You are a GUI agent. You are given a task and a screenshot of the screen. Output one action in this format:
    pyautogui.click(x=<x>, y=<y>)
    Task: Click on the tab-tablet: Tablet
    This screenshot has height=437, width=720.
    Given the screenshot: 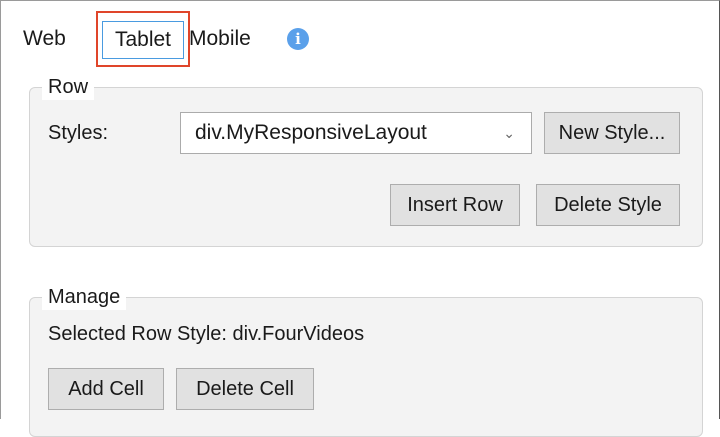 What is the action you would take?
    pyautogui.click(x=143, y=39)
    